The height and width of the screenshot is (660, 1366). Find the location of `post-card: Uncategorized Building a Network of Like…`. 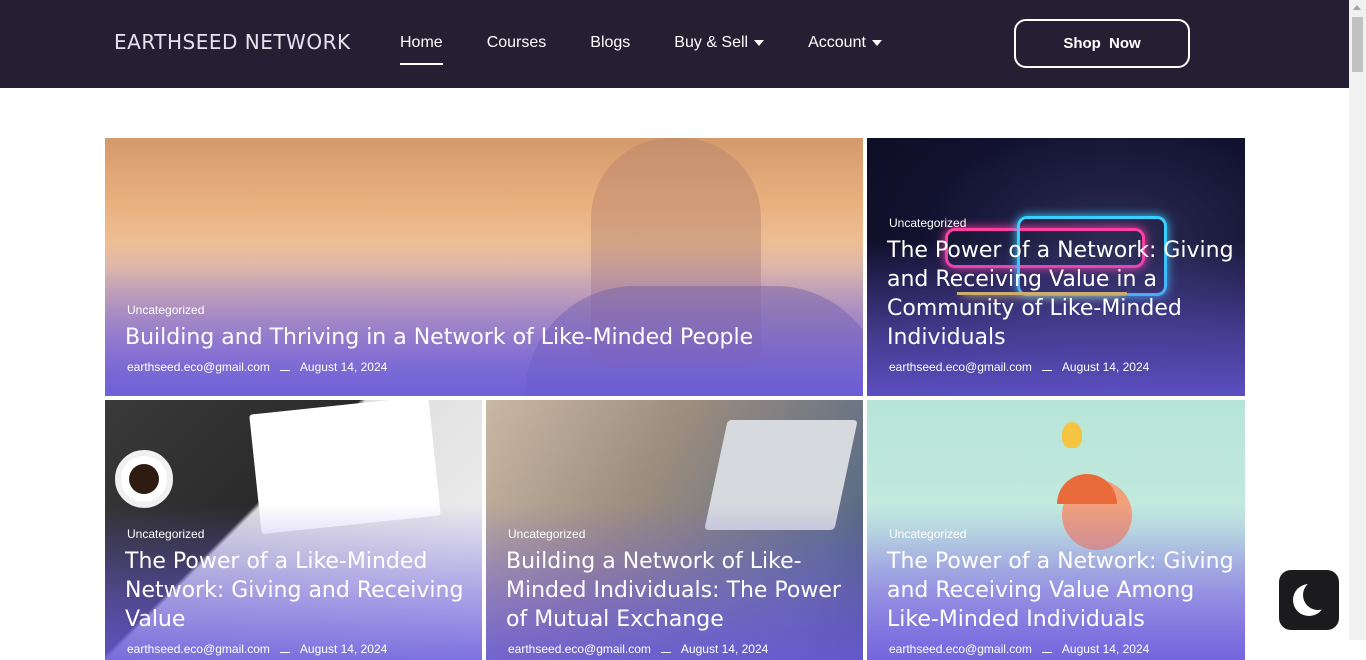

post-card: Uncategorized Building a Network of Like… is located at coordinates (674, 530).